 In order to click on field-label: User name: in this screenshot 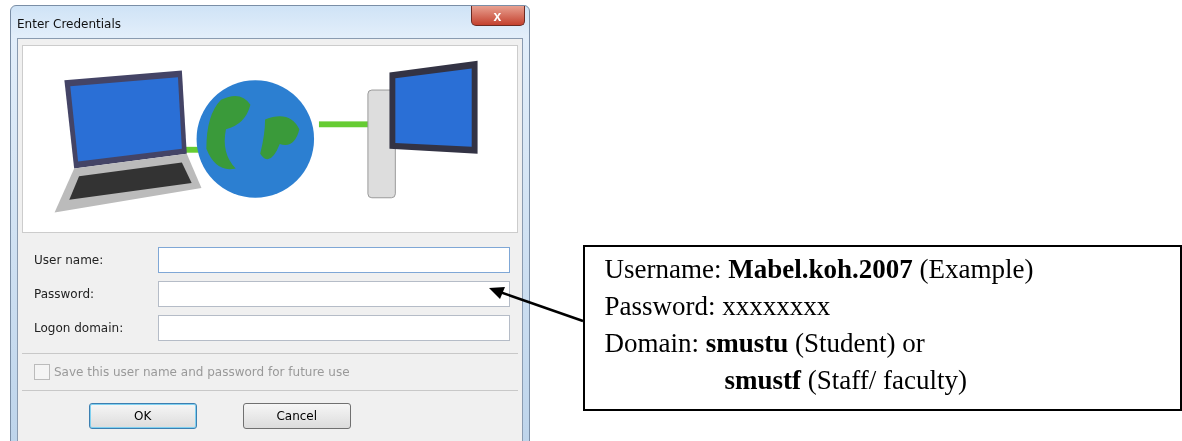, I will do `click(69, 260)`.